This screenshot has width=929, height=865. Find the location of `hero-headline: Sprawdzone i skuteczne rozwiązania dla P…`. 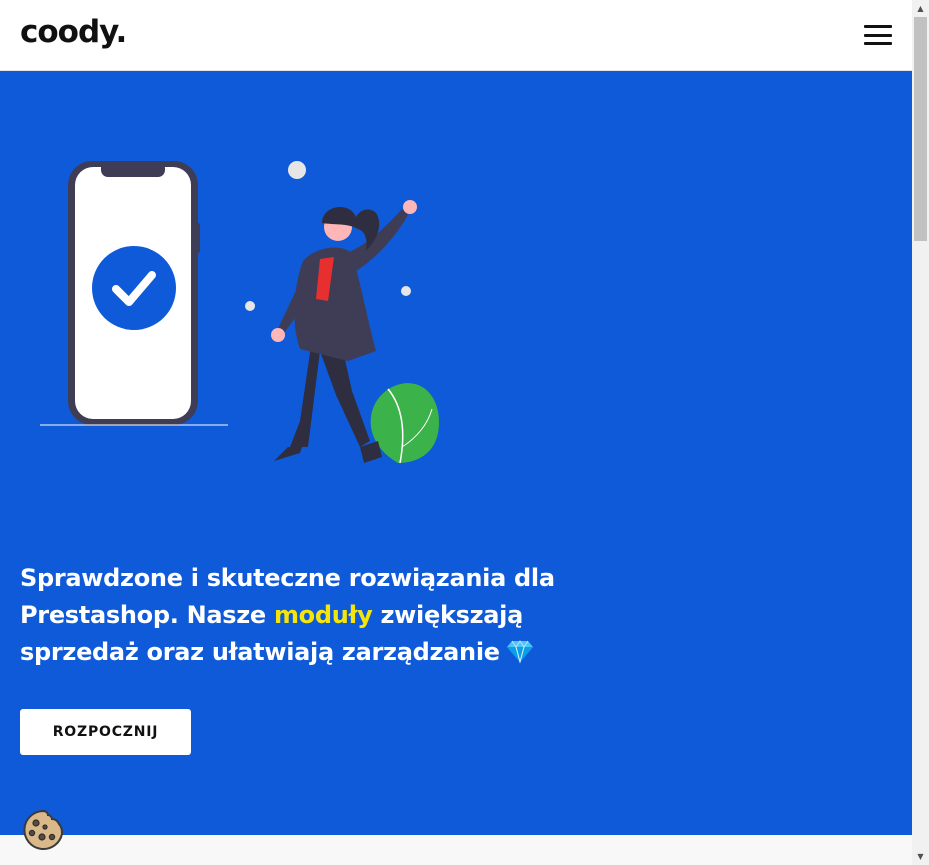

hero-headline: Sprawdzone i skuteczne rozwiązania dla P… is located at coordinates (300, 615).